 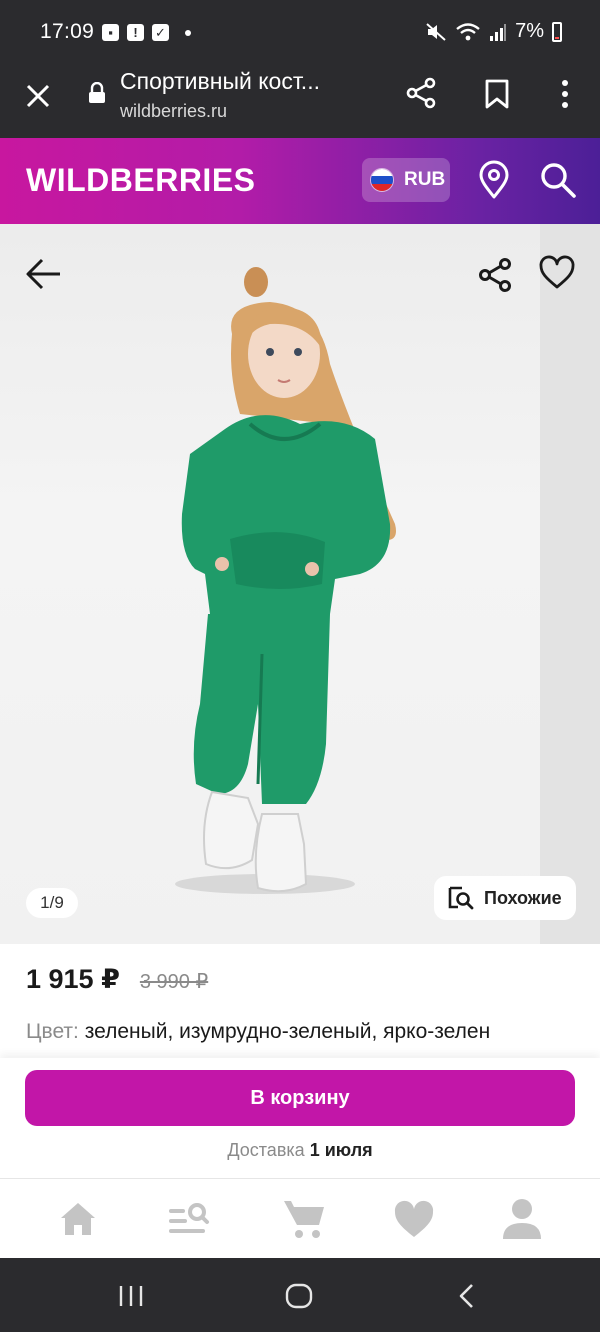 What do you see at coordinates (300, 1098) in the screenshot?
I see `add-to-cart-button: В корзину` at bounding box center [300, 1098].